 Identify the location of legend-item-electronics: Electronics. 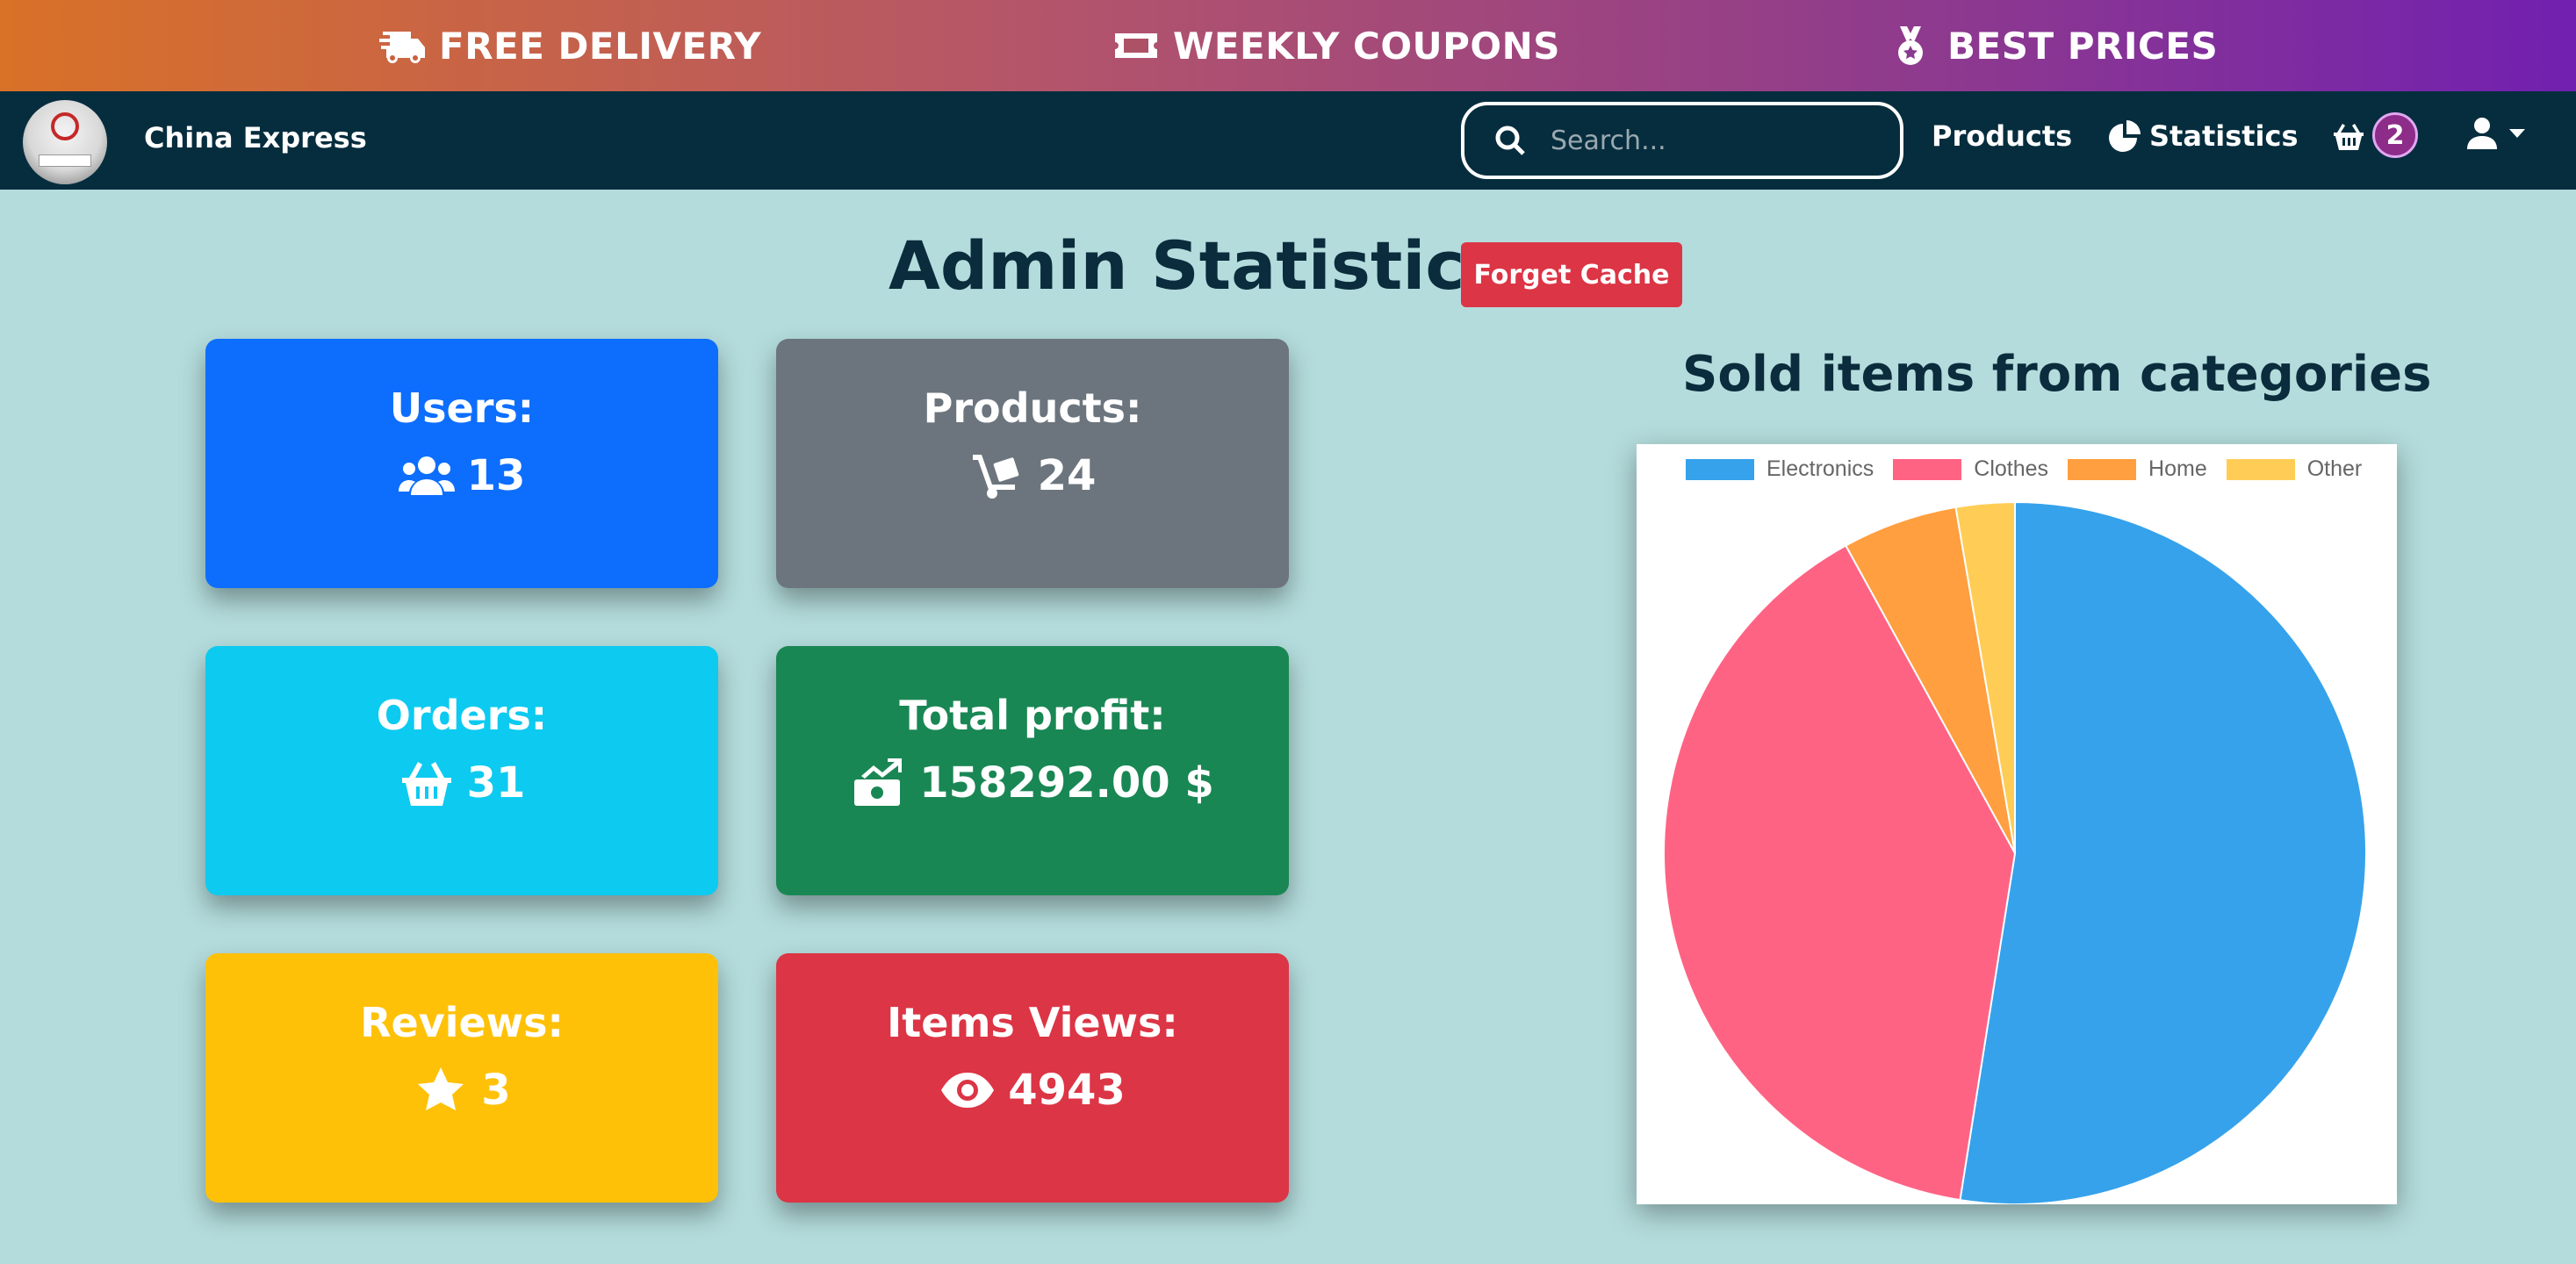
(1780, 469).